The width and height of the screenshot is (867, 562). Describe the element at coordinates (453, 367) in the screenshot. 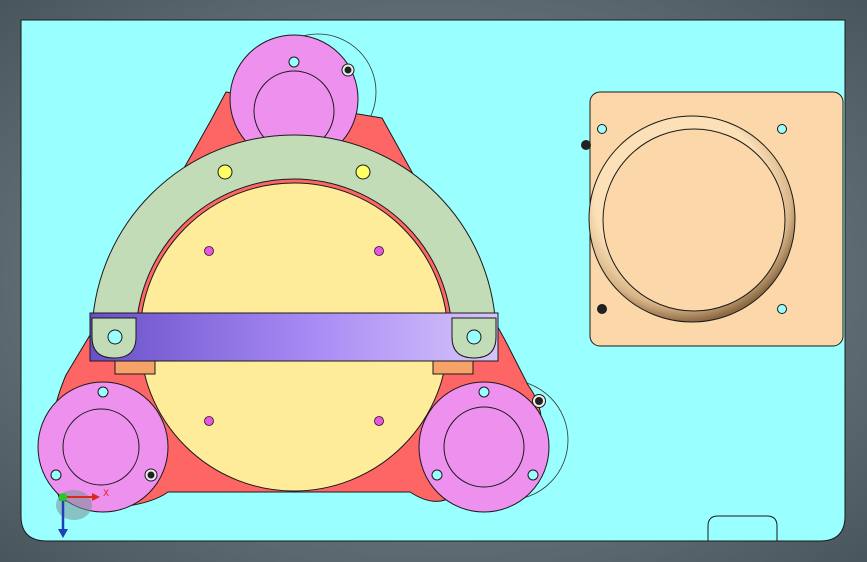

I see `bracket-pad-right` at that location.